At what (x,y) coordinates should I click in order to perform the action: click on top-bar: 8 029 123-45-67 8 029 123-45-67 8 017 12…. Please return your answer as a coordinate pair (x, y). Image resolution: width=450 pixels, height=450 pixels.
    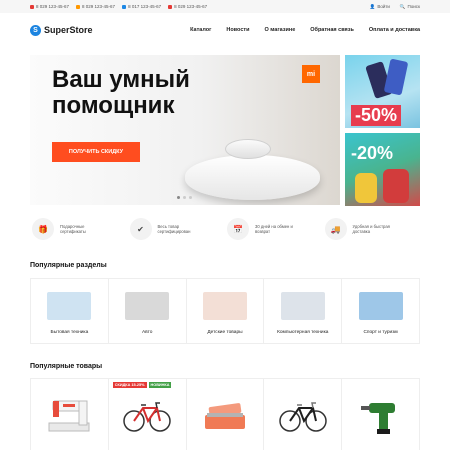
    Looking at the image, I should click on (225, 6).